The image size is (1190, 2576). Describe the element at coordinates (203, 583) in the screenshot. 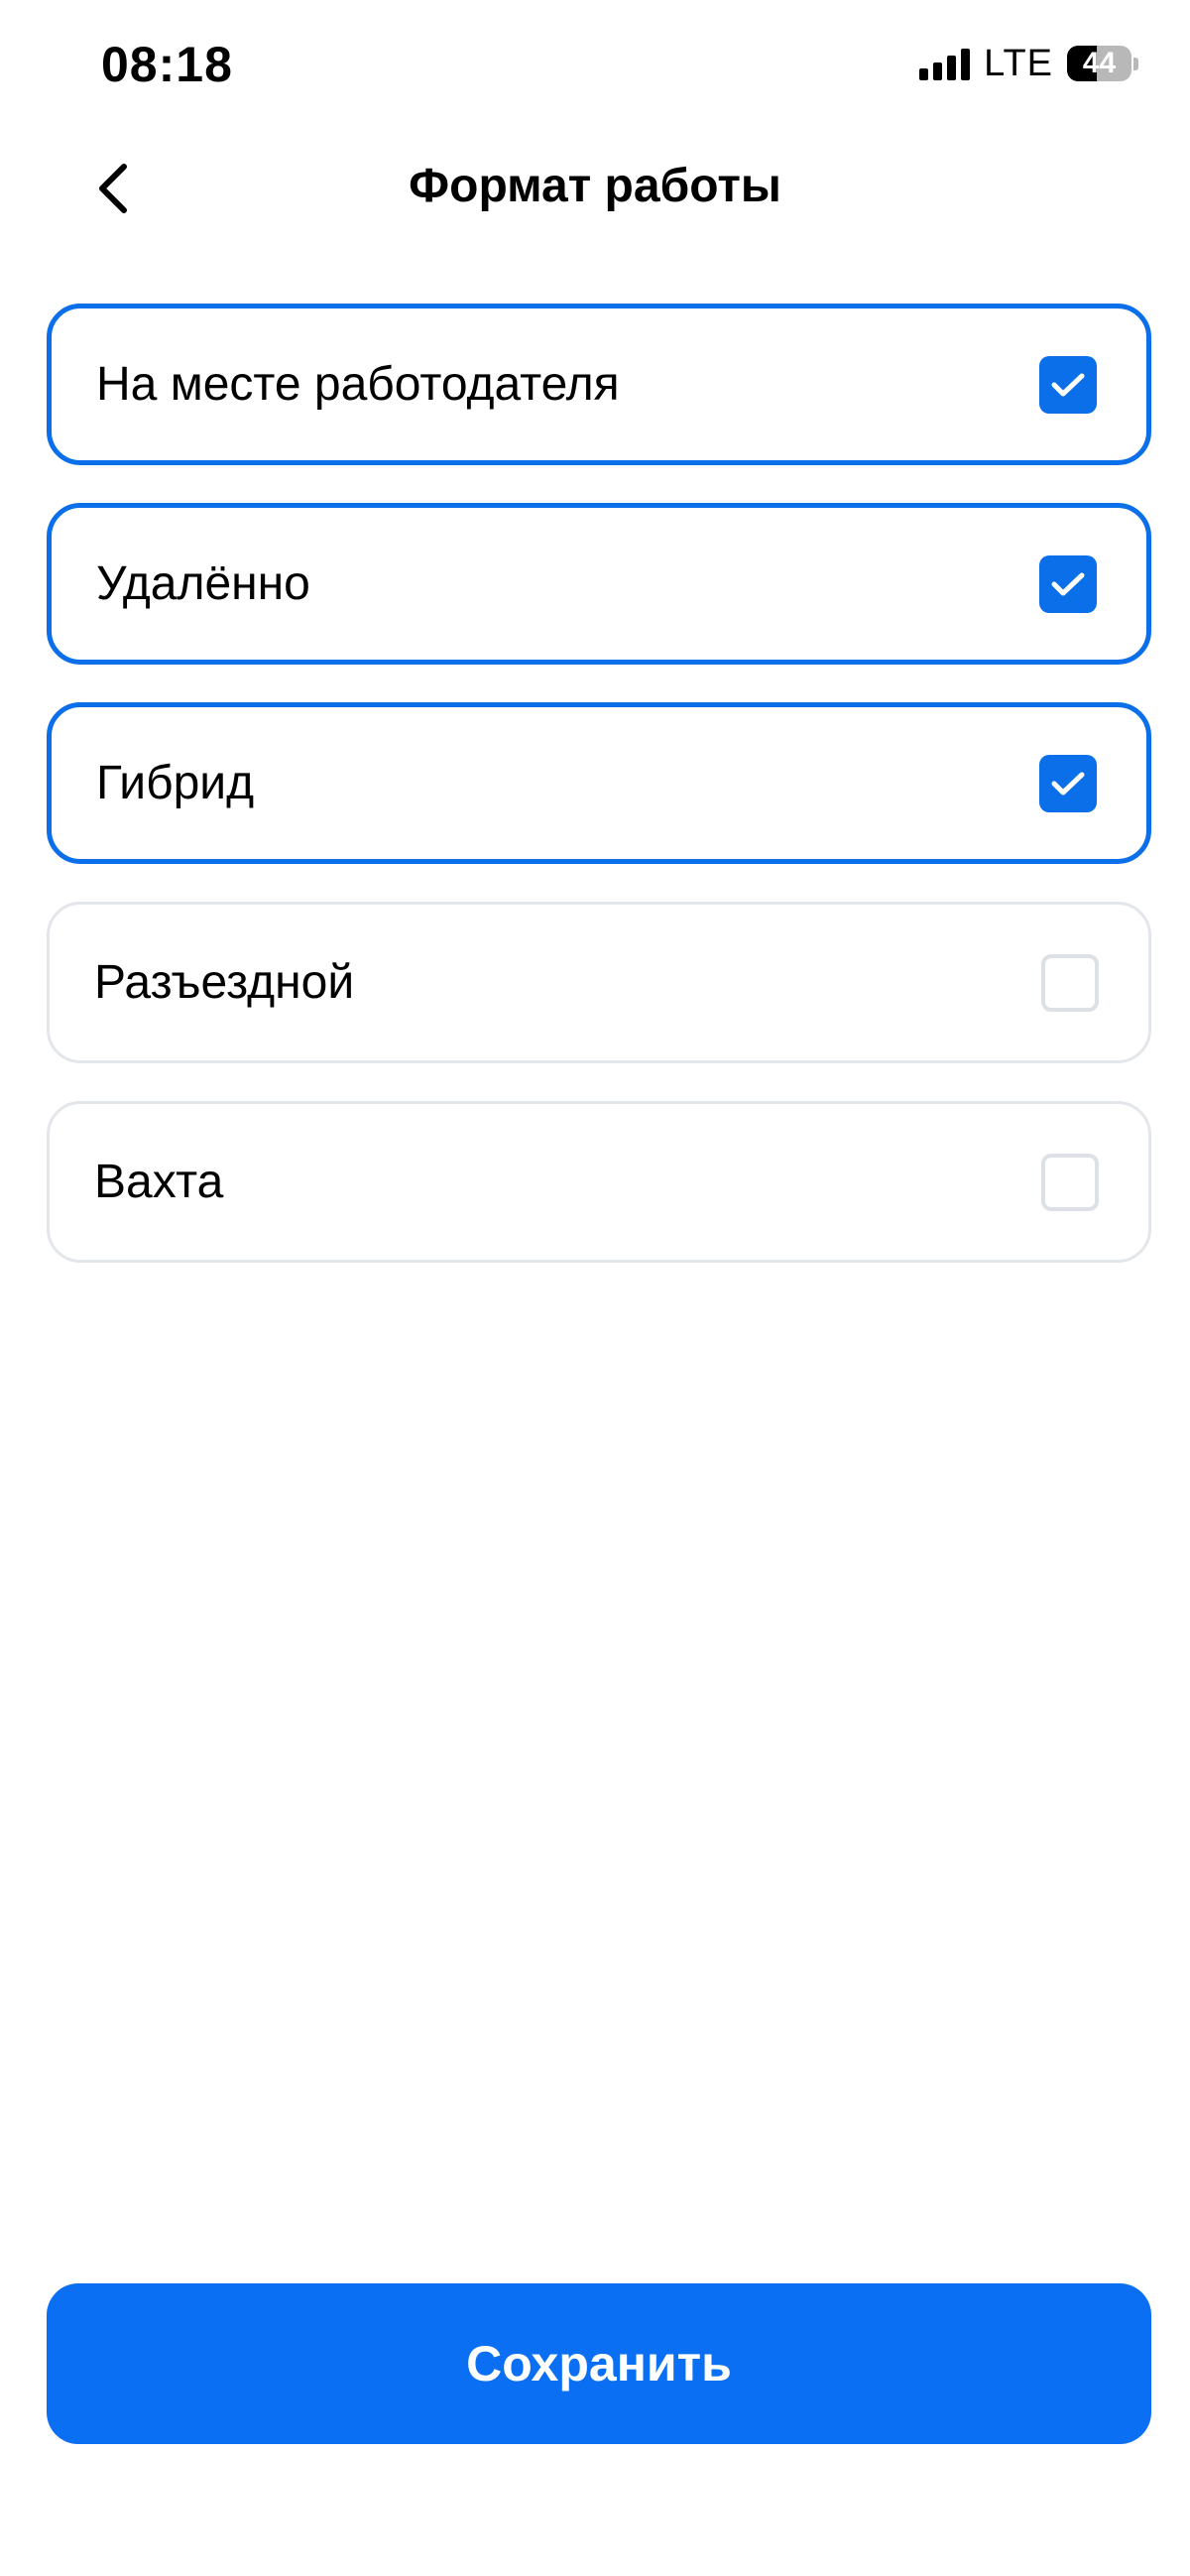

I see `option-label: Удалённо` at that location.